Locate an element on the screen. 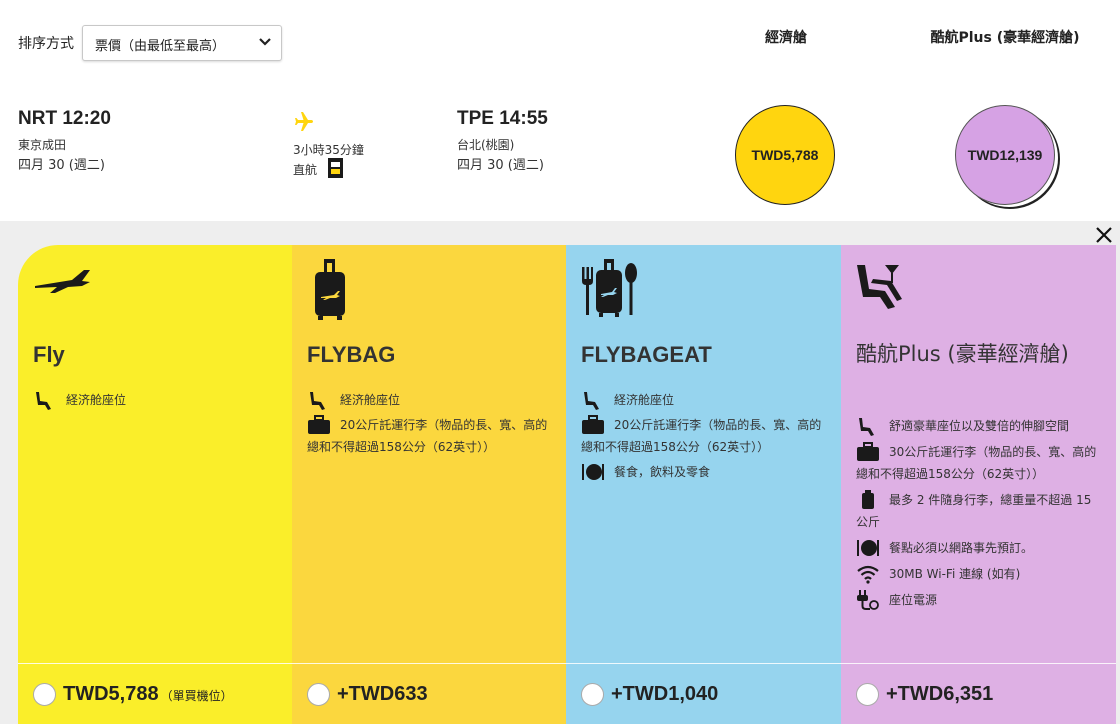 Image resolution: width=1120 pixels, height=724 pixels. fare-price: TWD5,788 （單買機位） is located at coordinates (148, 694).